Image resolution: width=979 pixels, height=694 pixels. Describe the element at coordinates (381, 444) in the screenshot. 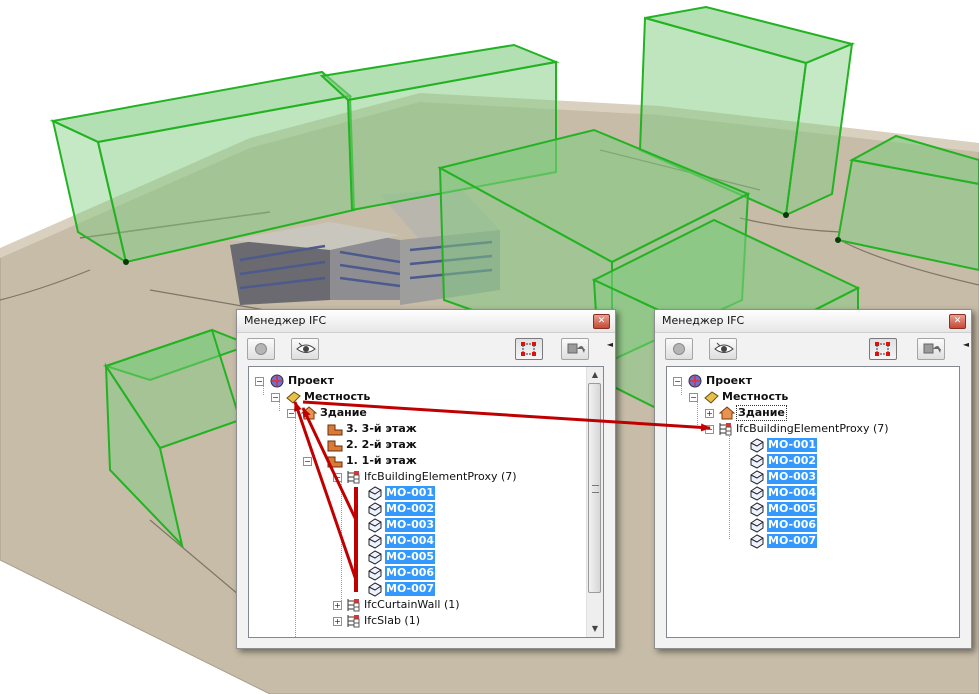

I see `tree-label: 2. 2-й этаж` at that location.